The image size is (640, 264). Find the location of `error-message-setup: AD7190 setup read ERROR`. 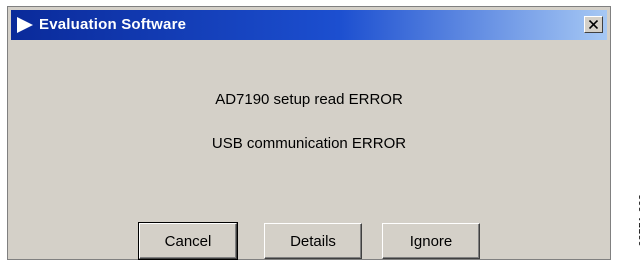

error-message-setup: AD7190 setup read ERROR is located at coordinates (309, 99).